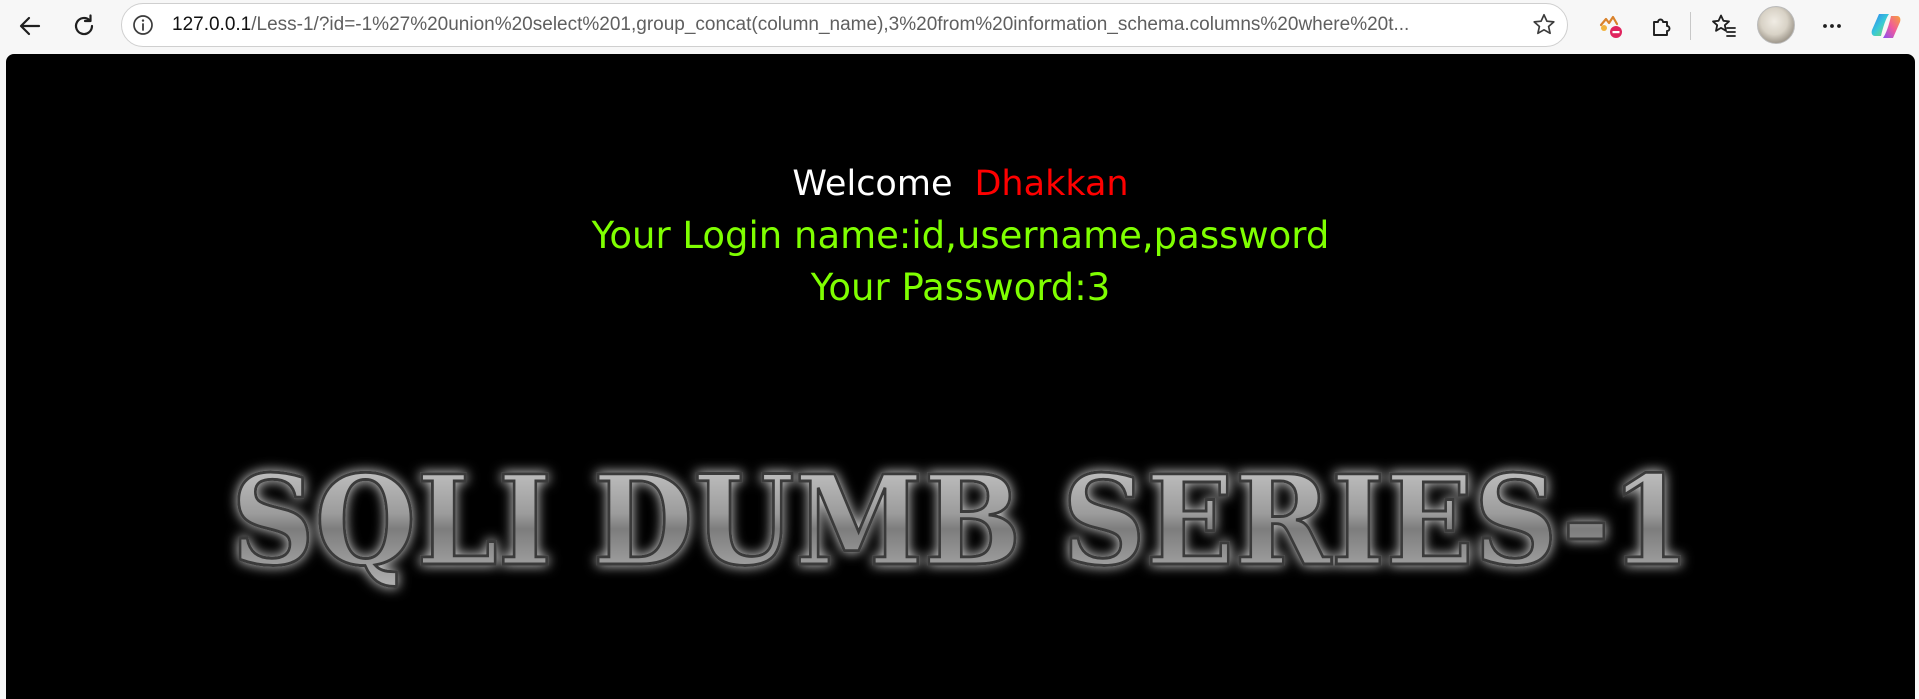 The height and width of the screenshot is (699, 1919). I want to click on refresh-button, so click(84, 26).